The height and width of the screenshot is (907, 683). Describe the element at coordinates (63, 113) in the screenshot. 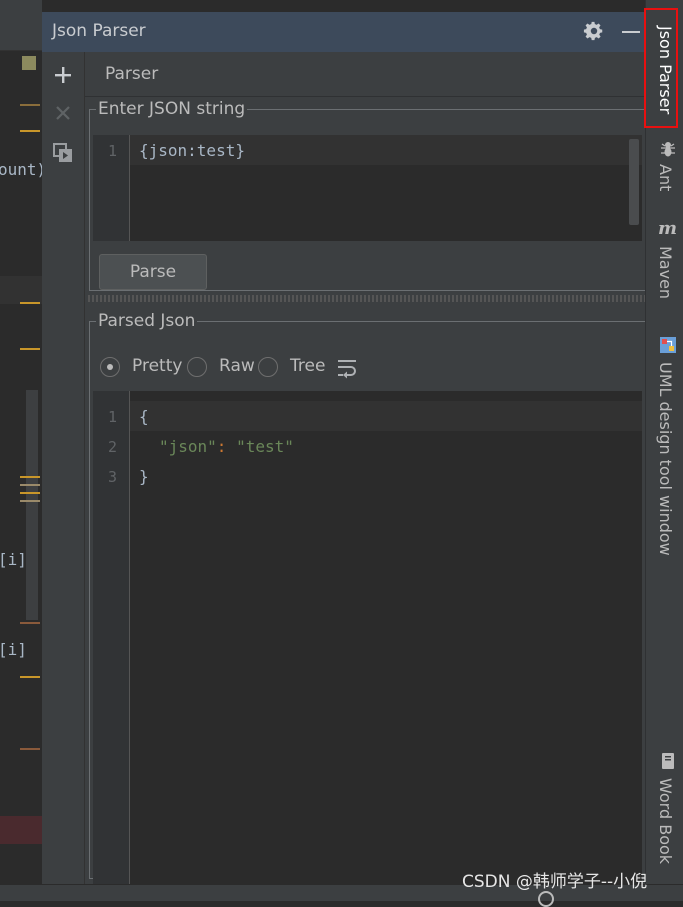

I see `close-icon` at that location.